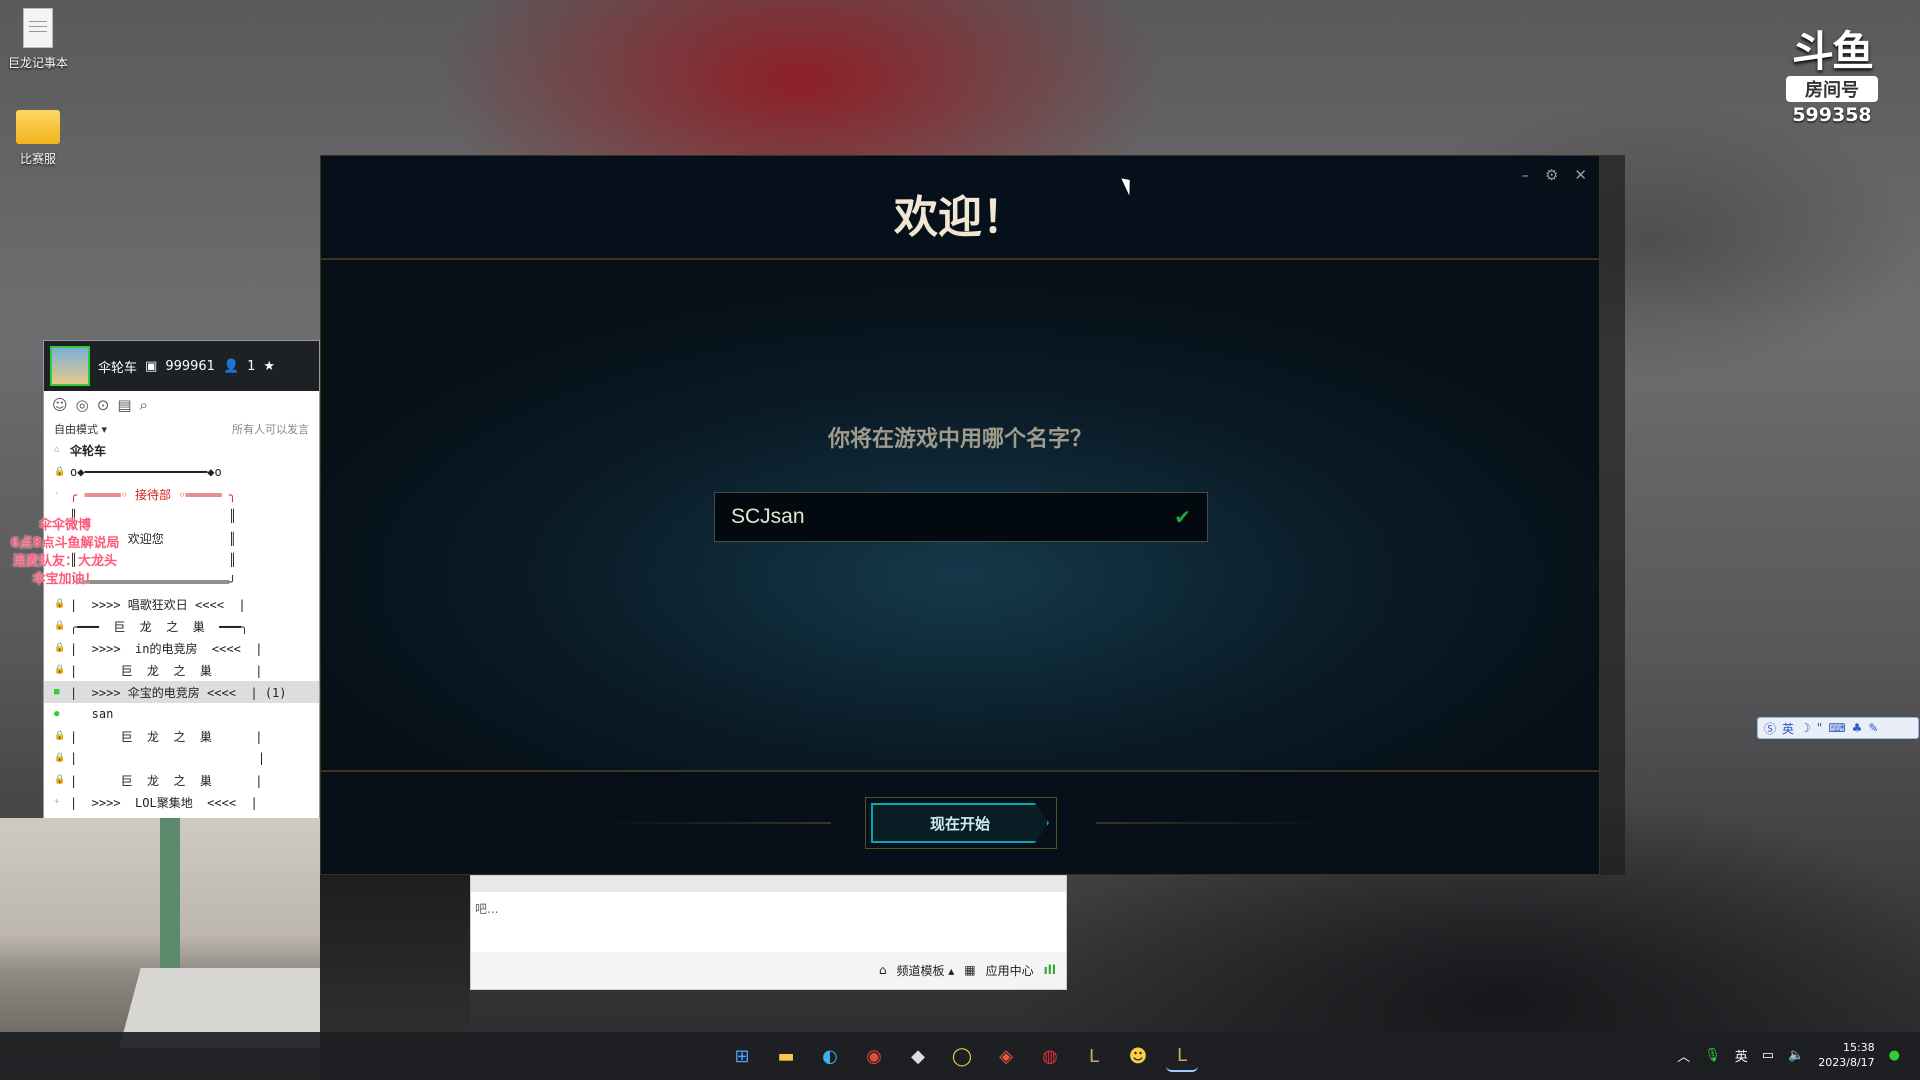 This screenshot has width=1920, height=1080. I want to click on check-icon: ✔, so click(1182, 517).